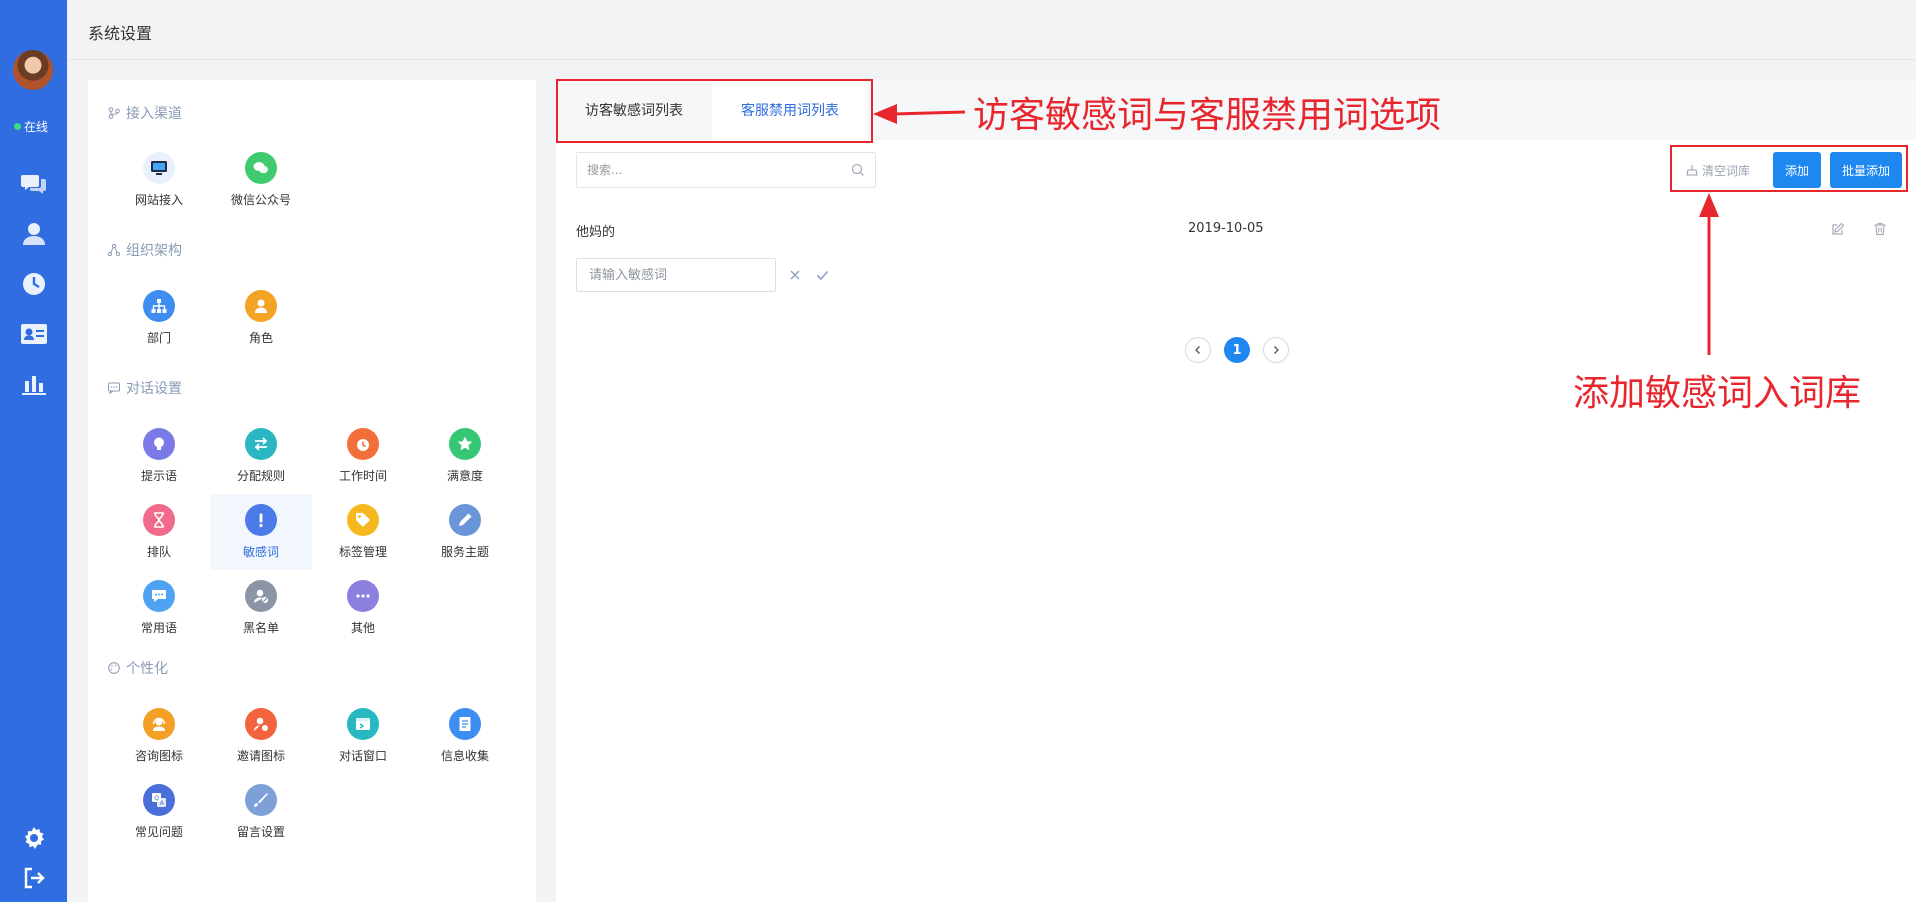 The width and height of the screenshot is (1916, 902). Describe the element at coordinates (154, 389) in the screenshot. I see `section-title-label: 对话设置` at that location.